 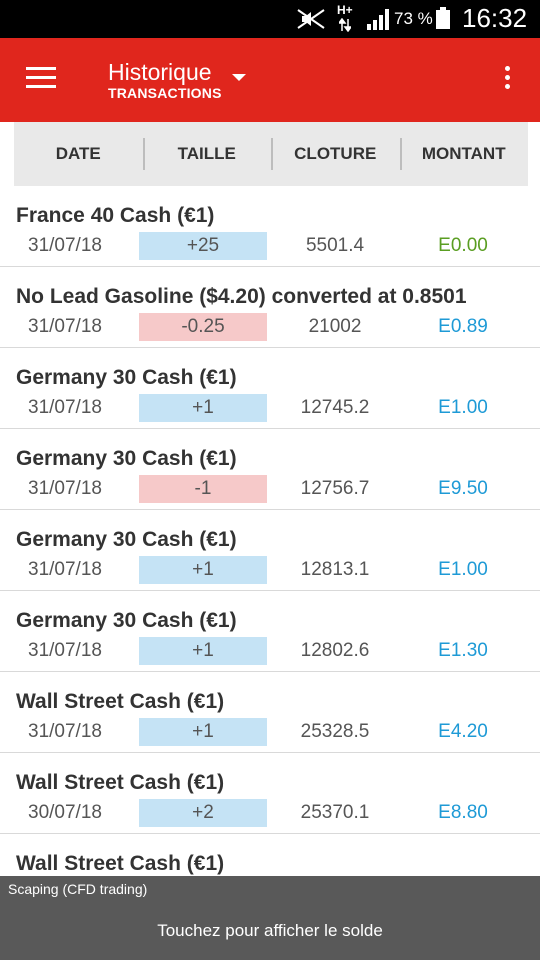 What do you see at coordinates (463, 488) in the screenshot?
I see `transaction-amount: E9.50` at bounding box center [463, 488].